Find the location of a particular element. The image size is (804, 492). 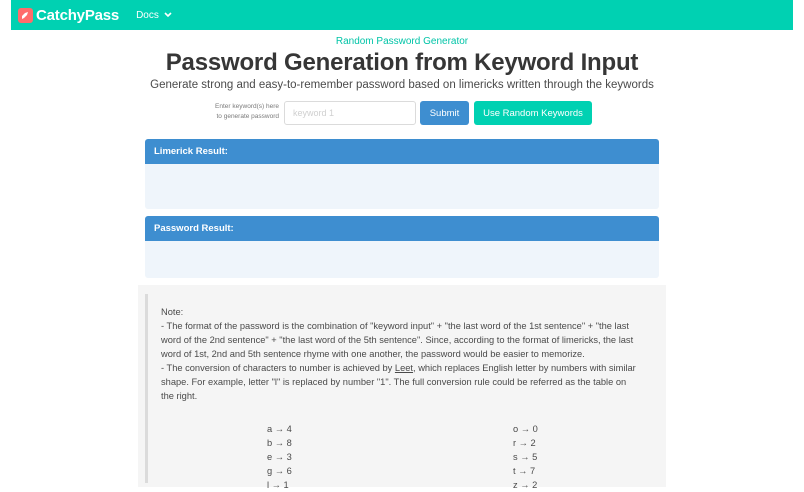

note-heading: Note: is located at coordinates (172, 312).